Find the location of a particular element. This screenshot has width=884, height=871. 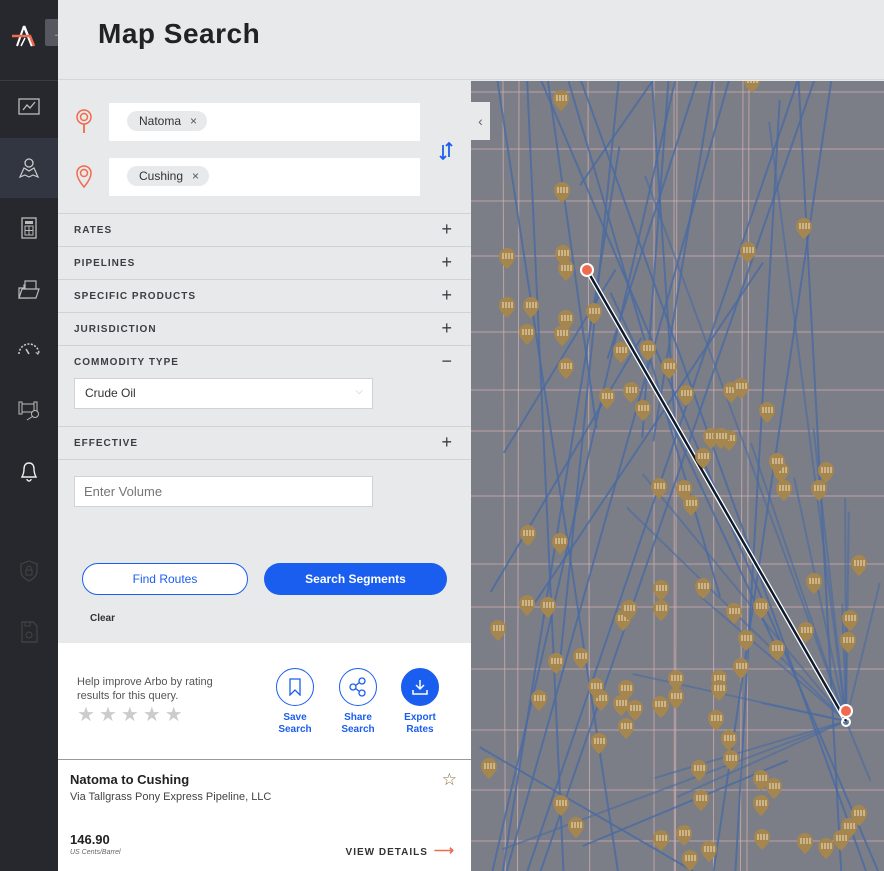

clear-button: Clear is located at coordinates (102, 618).